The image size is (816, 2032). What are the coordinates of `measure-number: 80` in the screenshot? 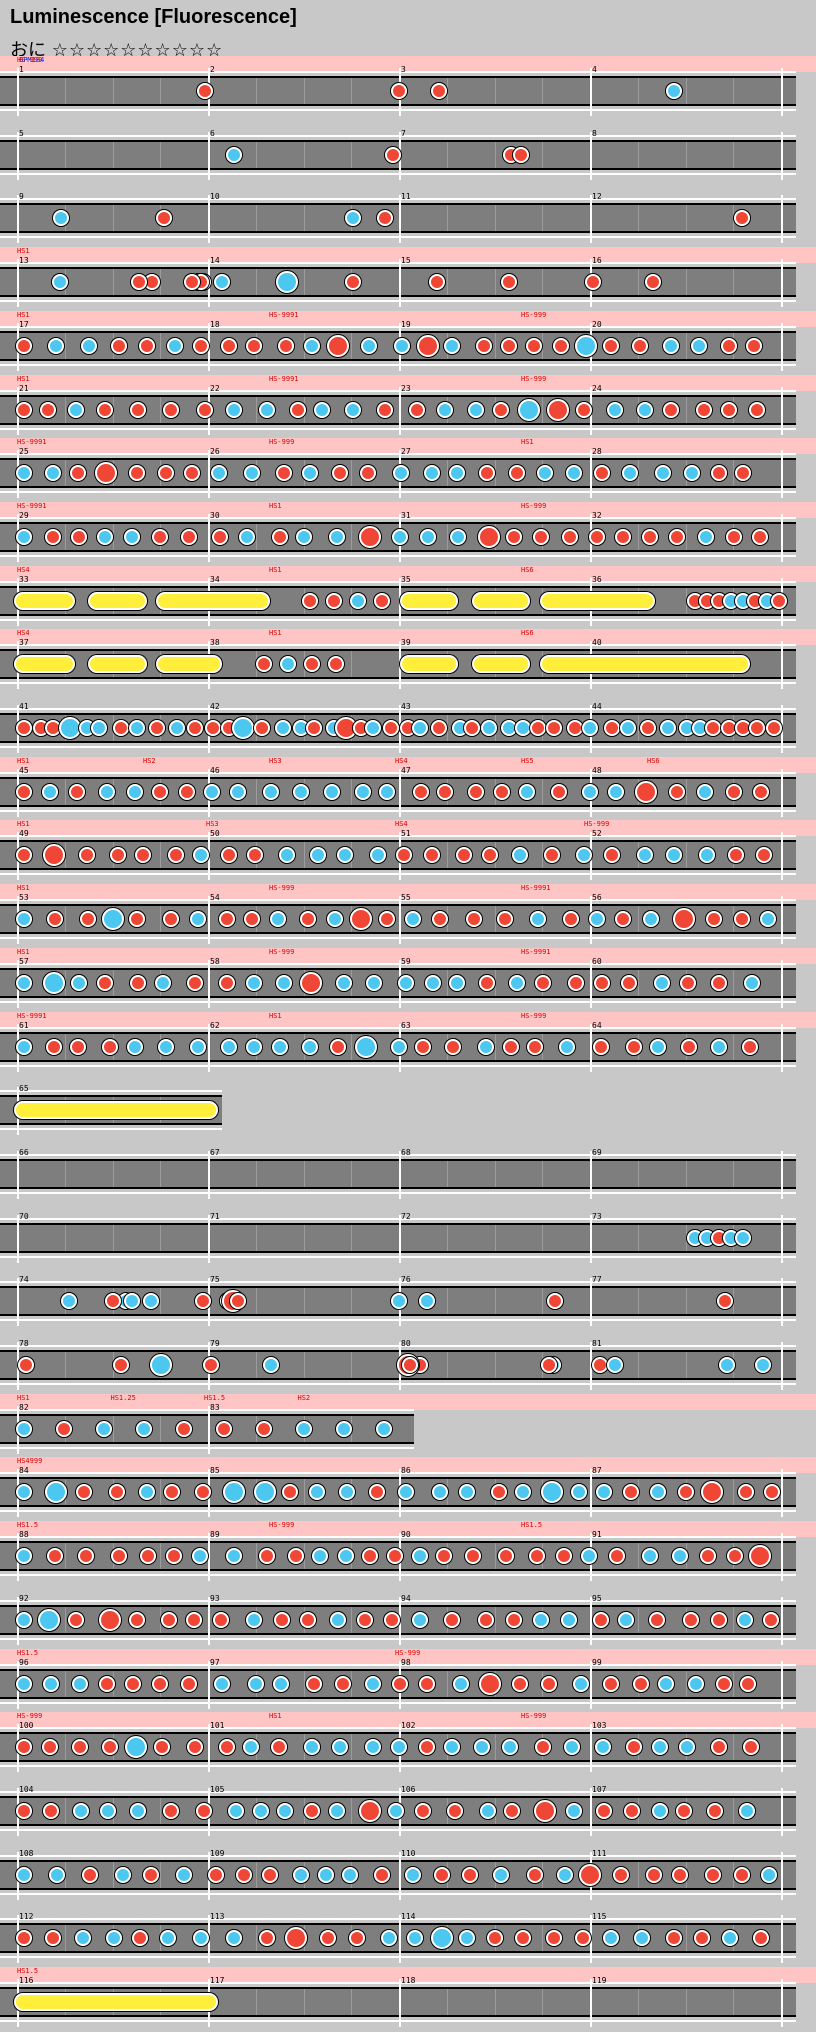 It's located at (406, 1343).